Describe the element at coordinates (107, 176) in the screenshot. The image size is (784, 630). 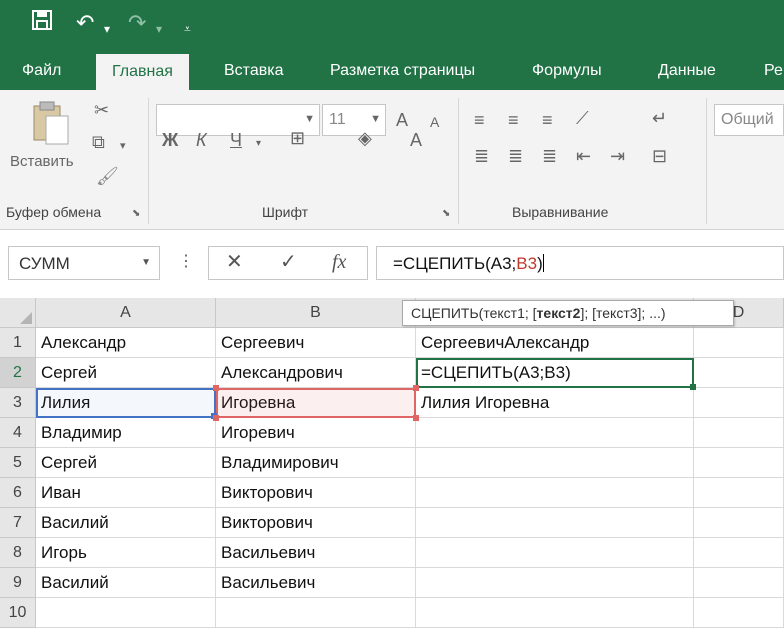
I see `format-painter-icon: 🖌` at that location.